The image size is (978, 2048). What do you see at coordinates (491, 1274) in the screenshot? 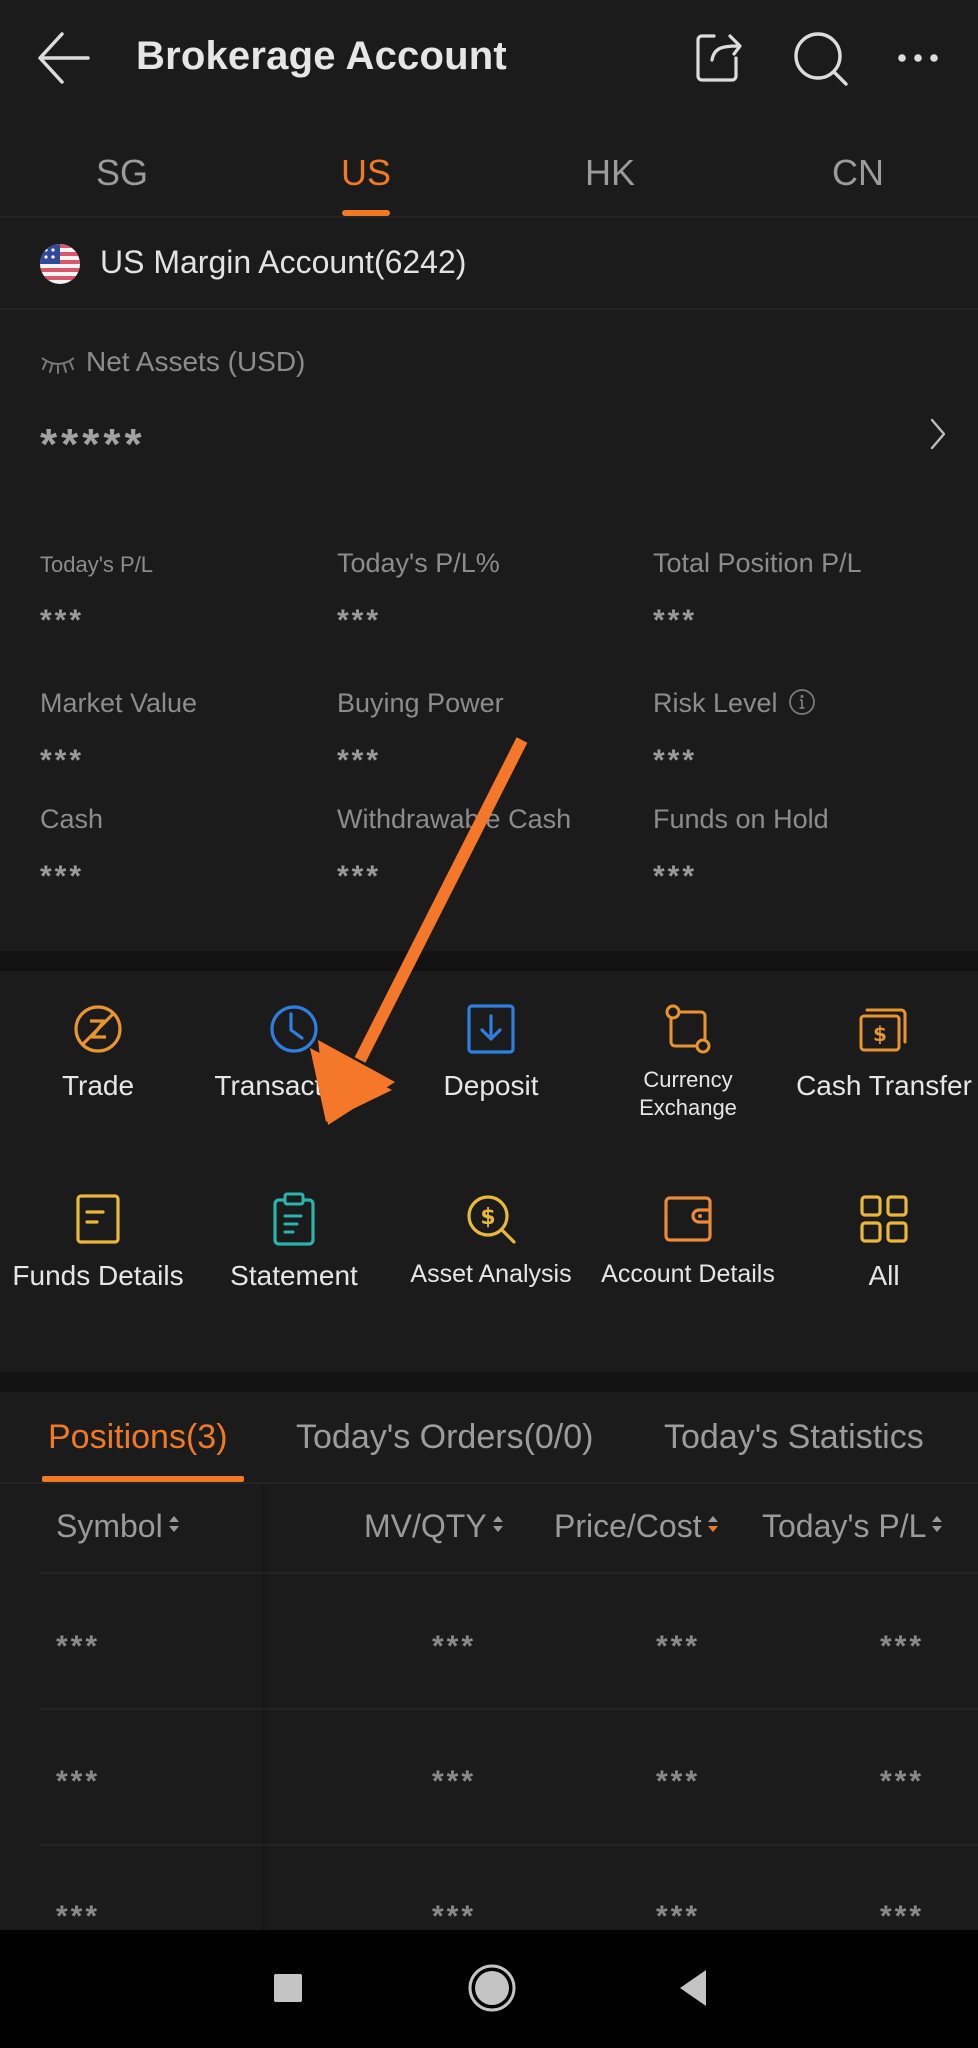
I see `shortcut-label: Asset Analysis` at bounding box center [491, 1274].